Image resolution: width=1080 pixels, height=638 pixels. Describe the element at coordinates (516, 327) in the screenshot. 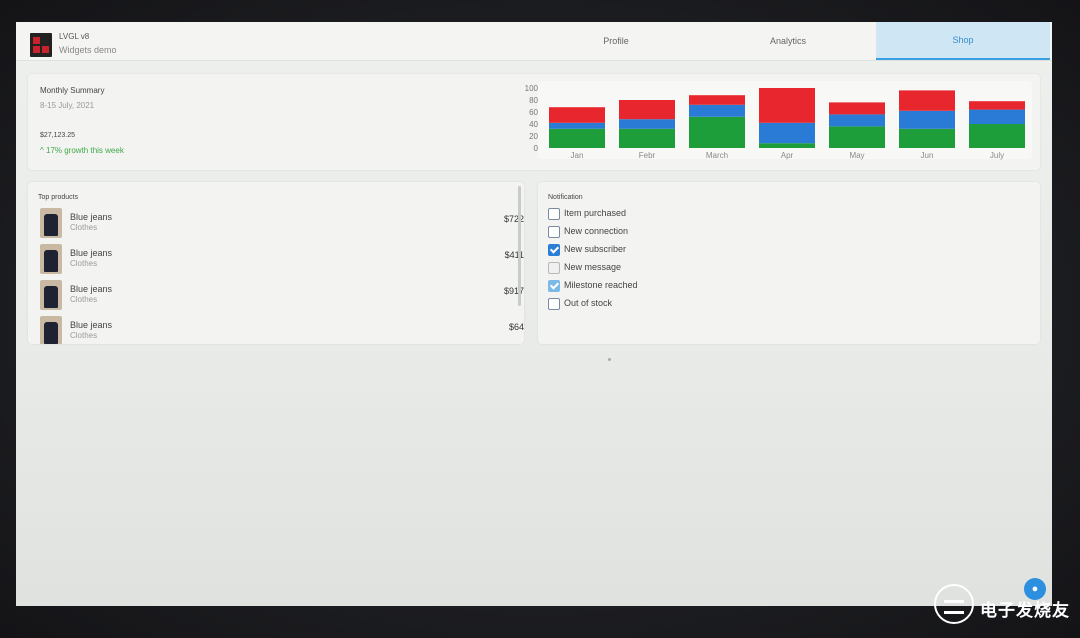

I see `product-price: $64` at that location.